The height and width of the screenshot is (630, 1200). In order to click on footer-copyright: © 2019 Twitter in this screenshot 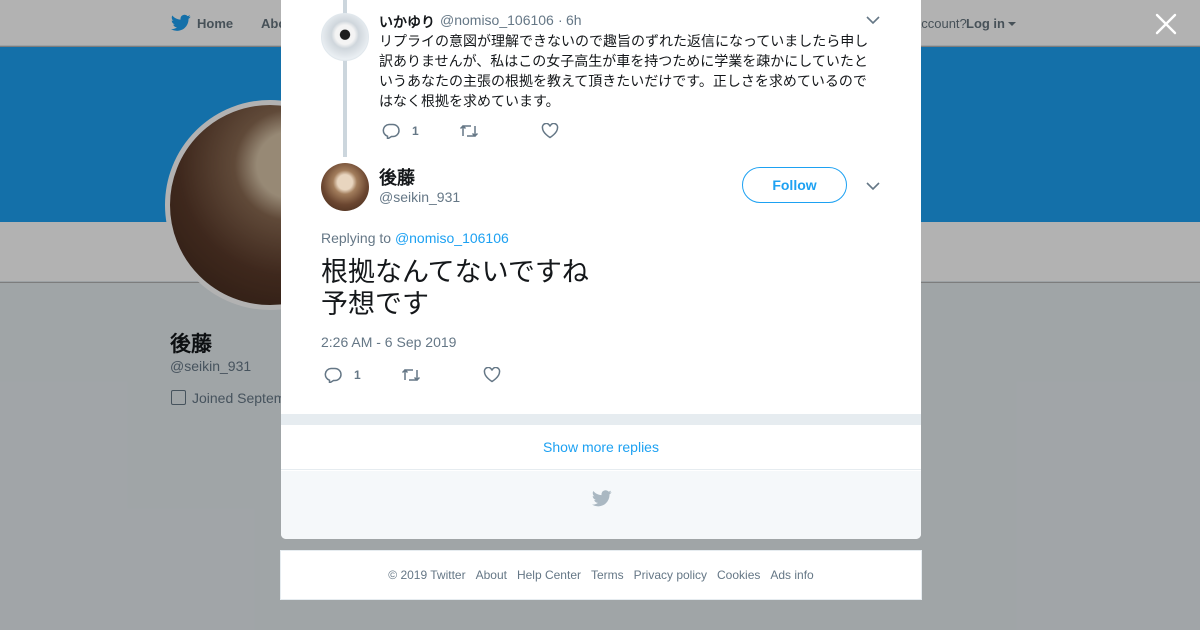, I will do `click(427, 575)`.